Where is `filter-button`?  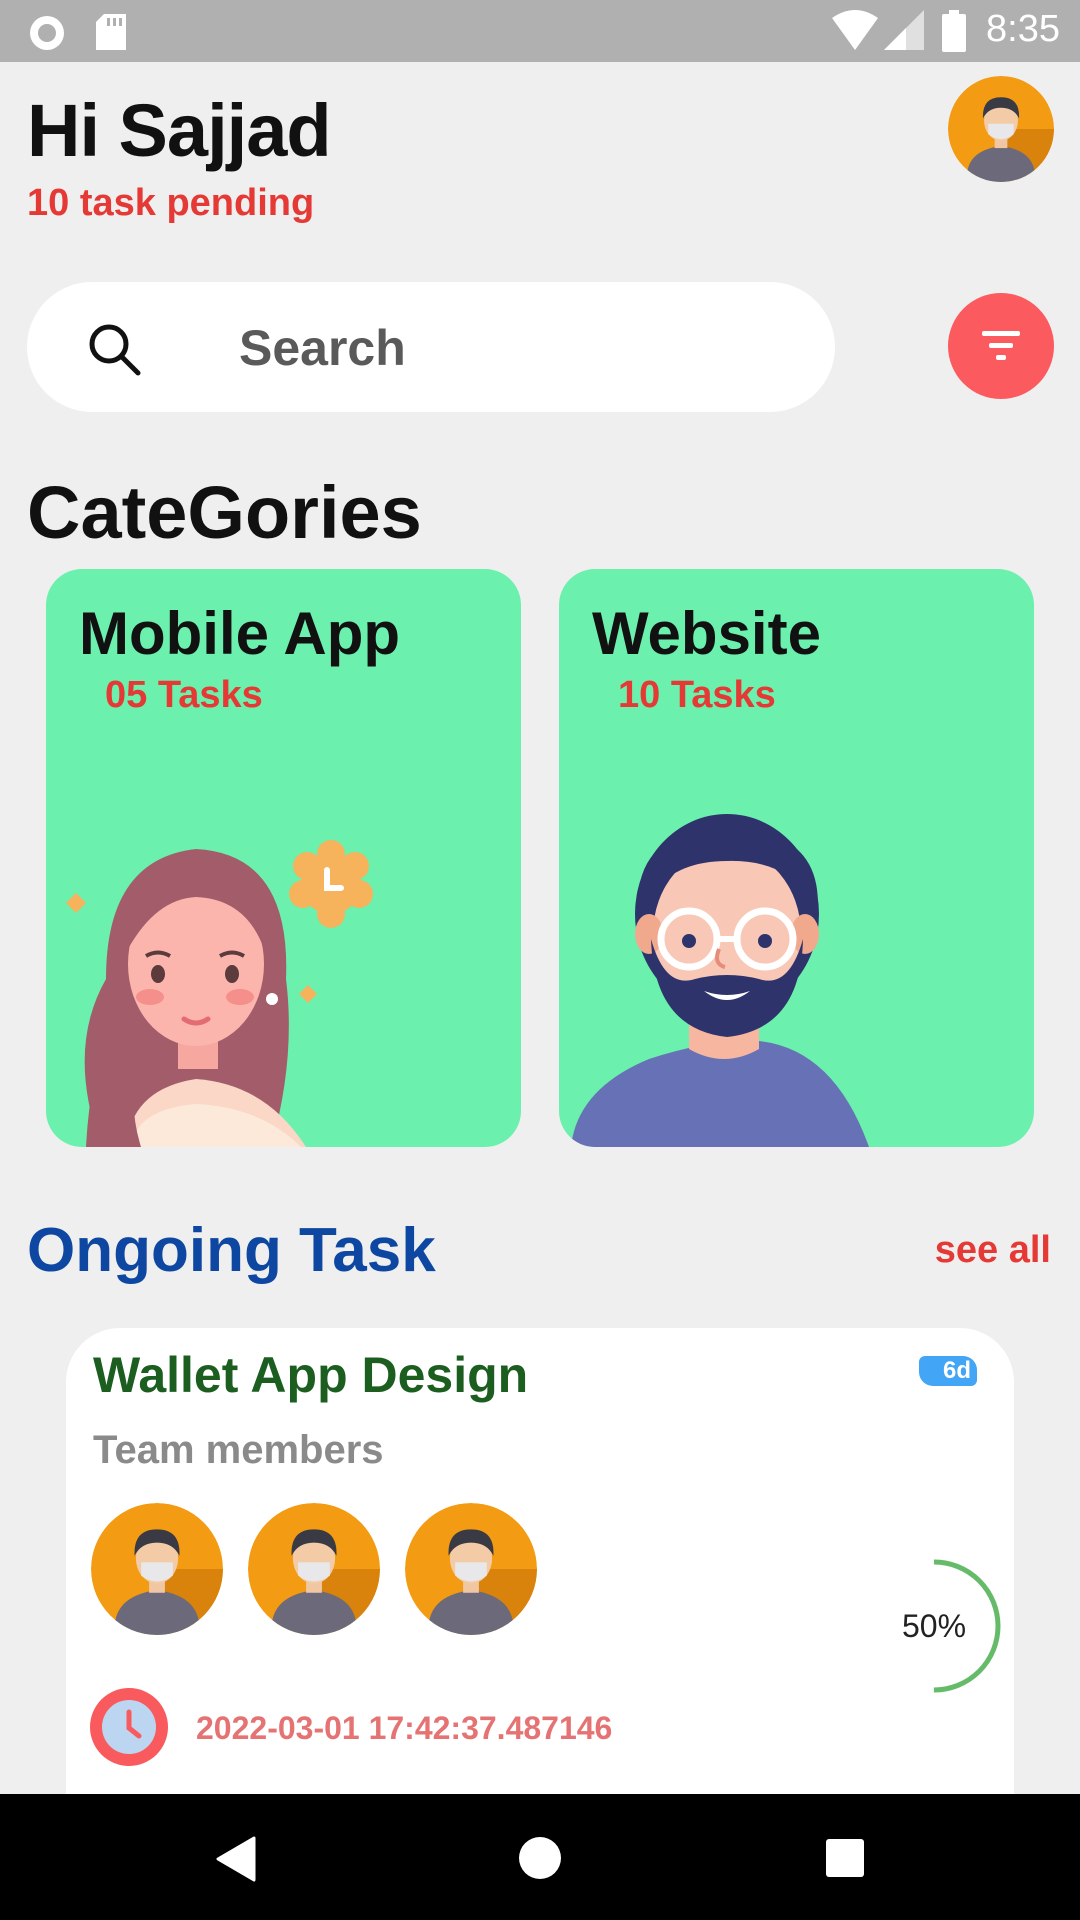
filter-button is located at coordinates (1001, 346).